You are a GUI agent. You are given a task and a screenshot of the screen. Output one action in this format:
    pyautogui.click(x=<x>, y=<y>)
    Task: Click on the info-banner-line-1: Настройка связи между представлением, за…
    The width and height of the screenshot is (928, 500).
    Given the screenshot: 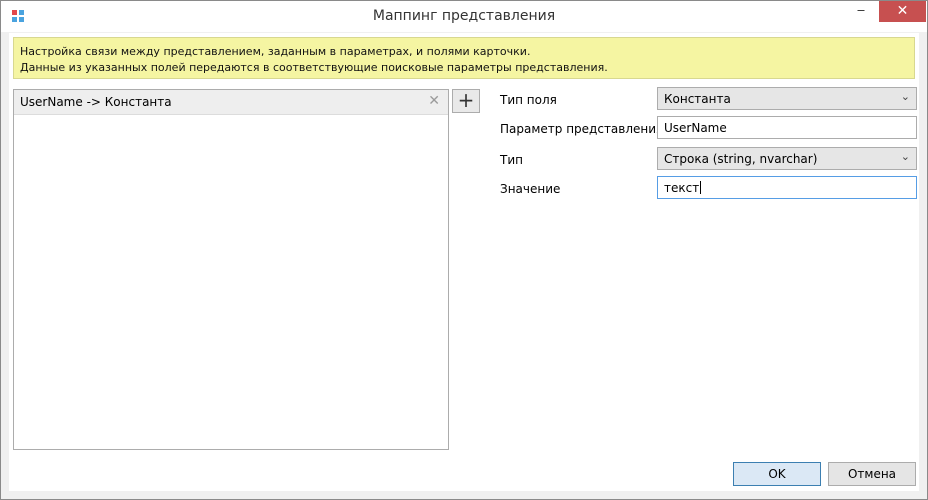 What is the action you would take?
    pyautogui.click(x=275, y=51)
    